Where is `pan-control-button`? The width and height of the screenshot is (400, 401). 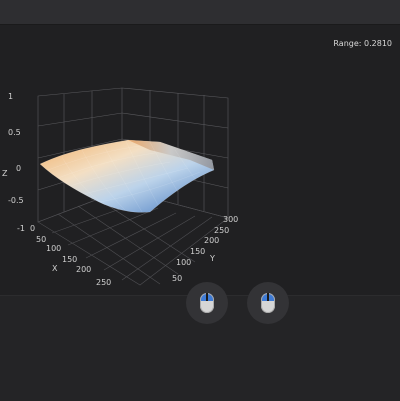
pan-control-button is located at coordinates (268, 303).